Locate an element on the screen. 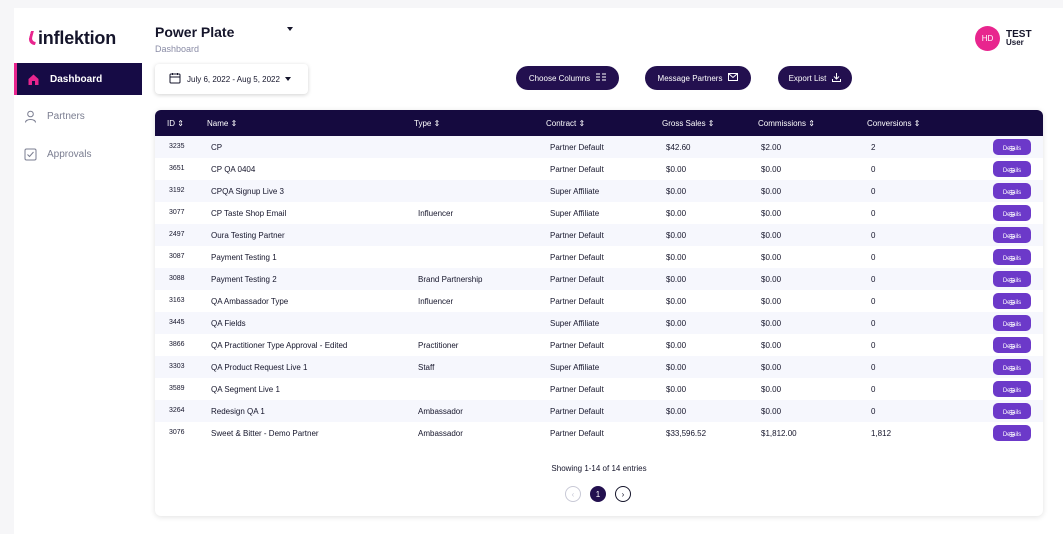  column-header-type: Type ⇕ is located at coordinates (427, 123).